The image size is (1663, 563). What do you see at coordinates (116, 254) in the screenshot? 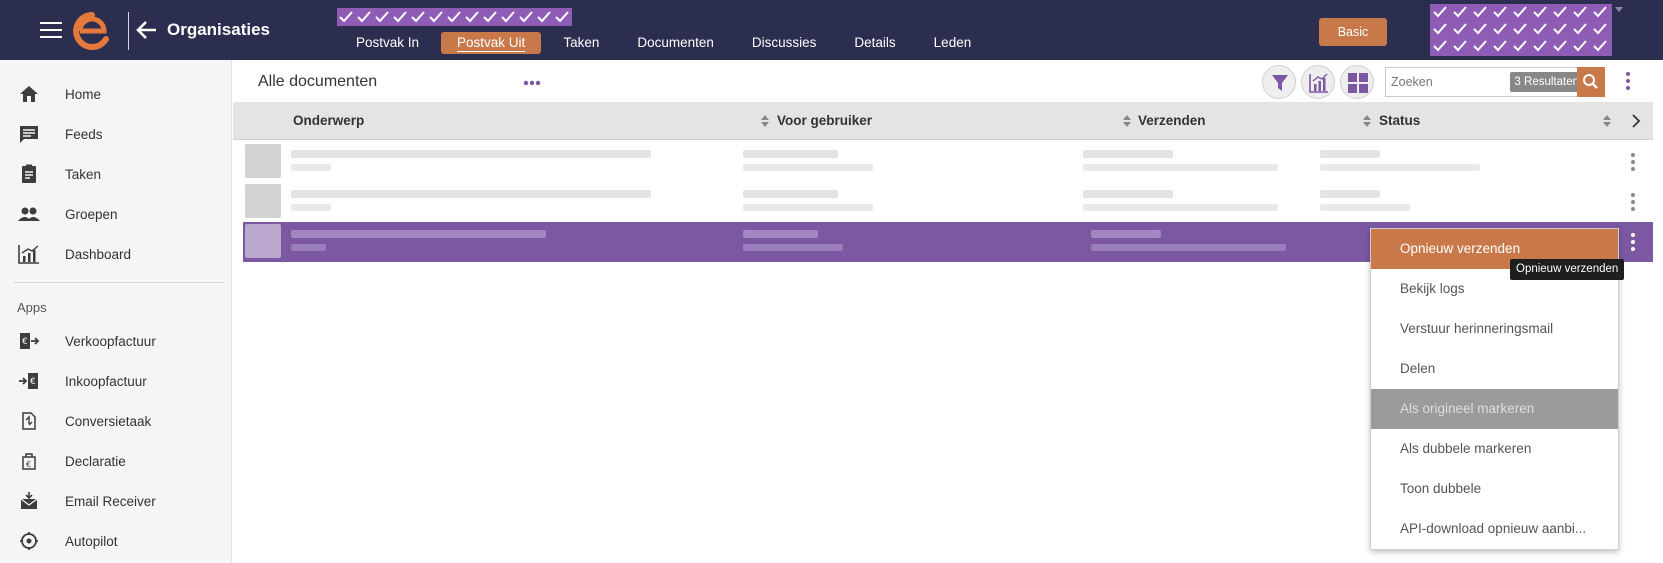
I see `sidebar-item-dashboard: Dashboard` at bounding box center [116, 254].